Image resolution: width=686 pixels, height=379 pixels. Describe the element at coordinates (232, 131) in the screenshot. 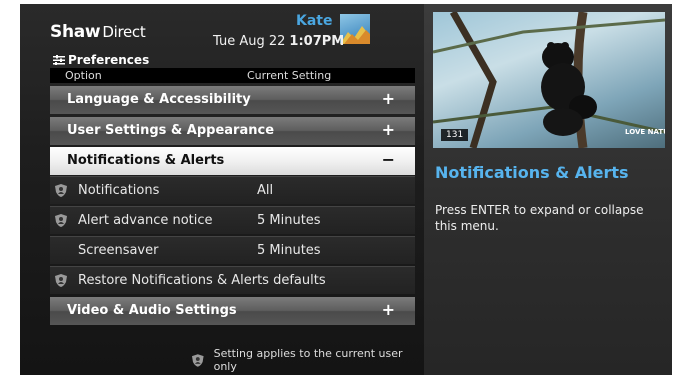

I see `category-user-settings-appearance: User Settings & Appearance +` at that location.